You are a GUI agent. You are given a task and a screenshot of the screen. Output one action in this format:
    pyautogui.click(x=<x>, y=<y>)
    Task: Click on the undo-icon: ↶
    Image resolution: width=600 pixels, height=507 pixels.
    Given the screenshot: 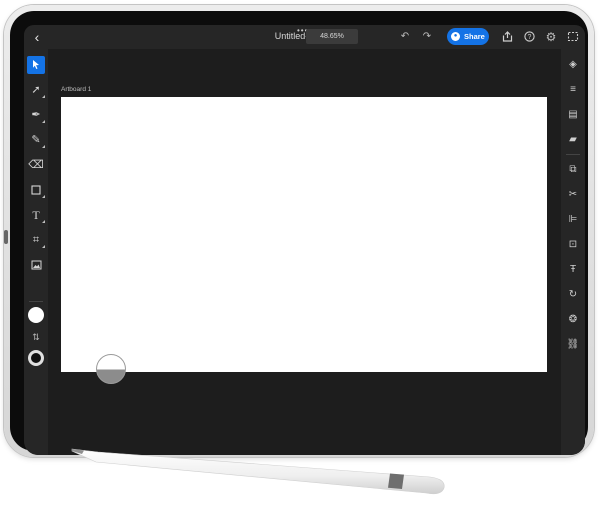 What is the action you would take?
    pyautogui.click(x=405, y=36)
    